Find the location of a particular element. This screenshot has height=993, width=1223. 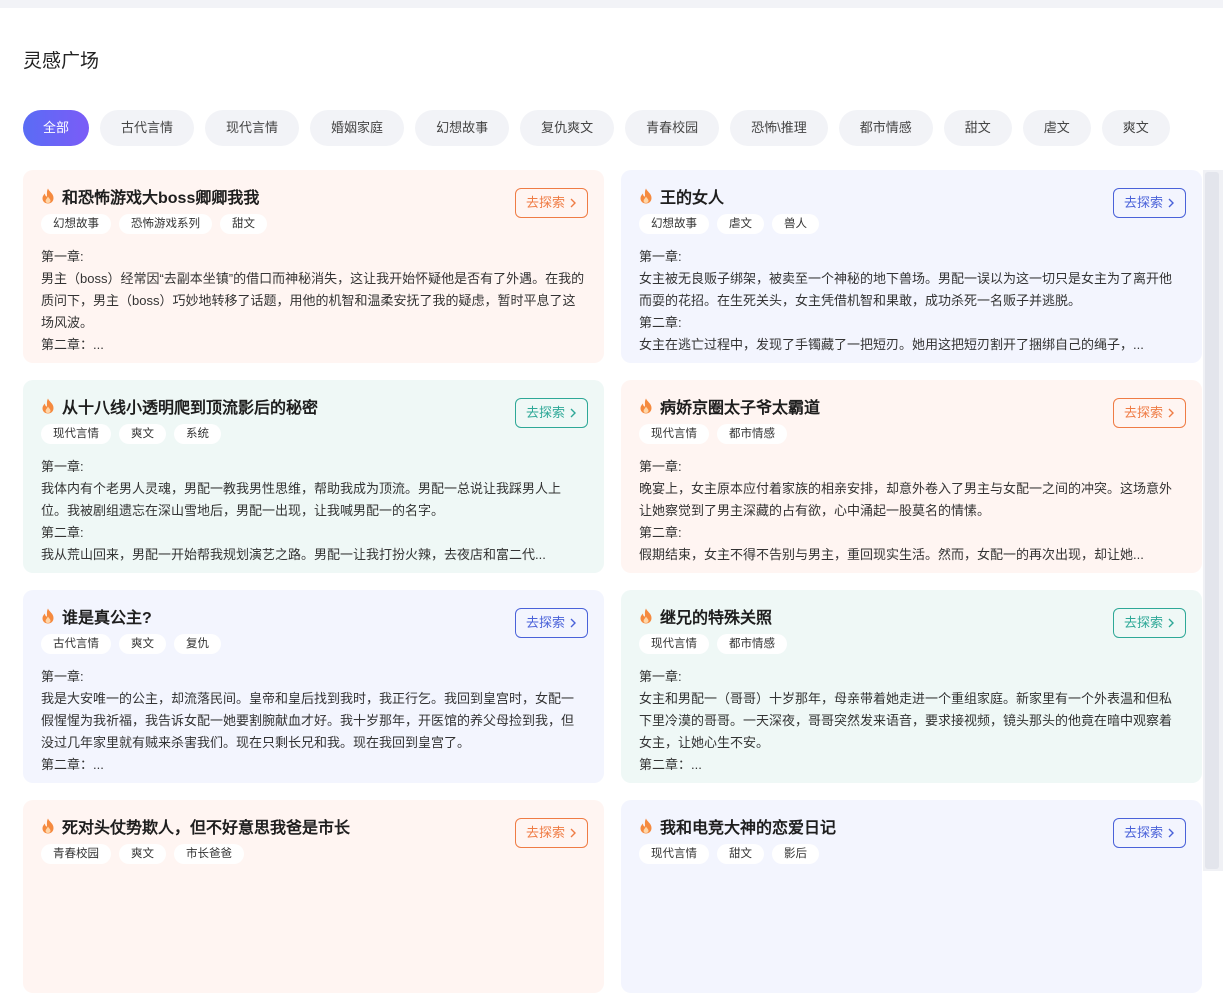

tag-list: 幻想故事 虐文 兽人 is located at coordinates (911, 224).